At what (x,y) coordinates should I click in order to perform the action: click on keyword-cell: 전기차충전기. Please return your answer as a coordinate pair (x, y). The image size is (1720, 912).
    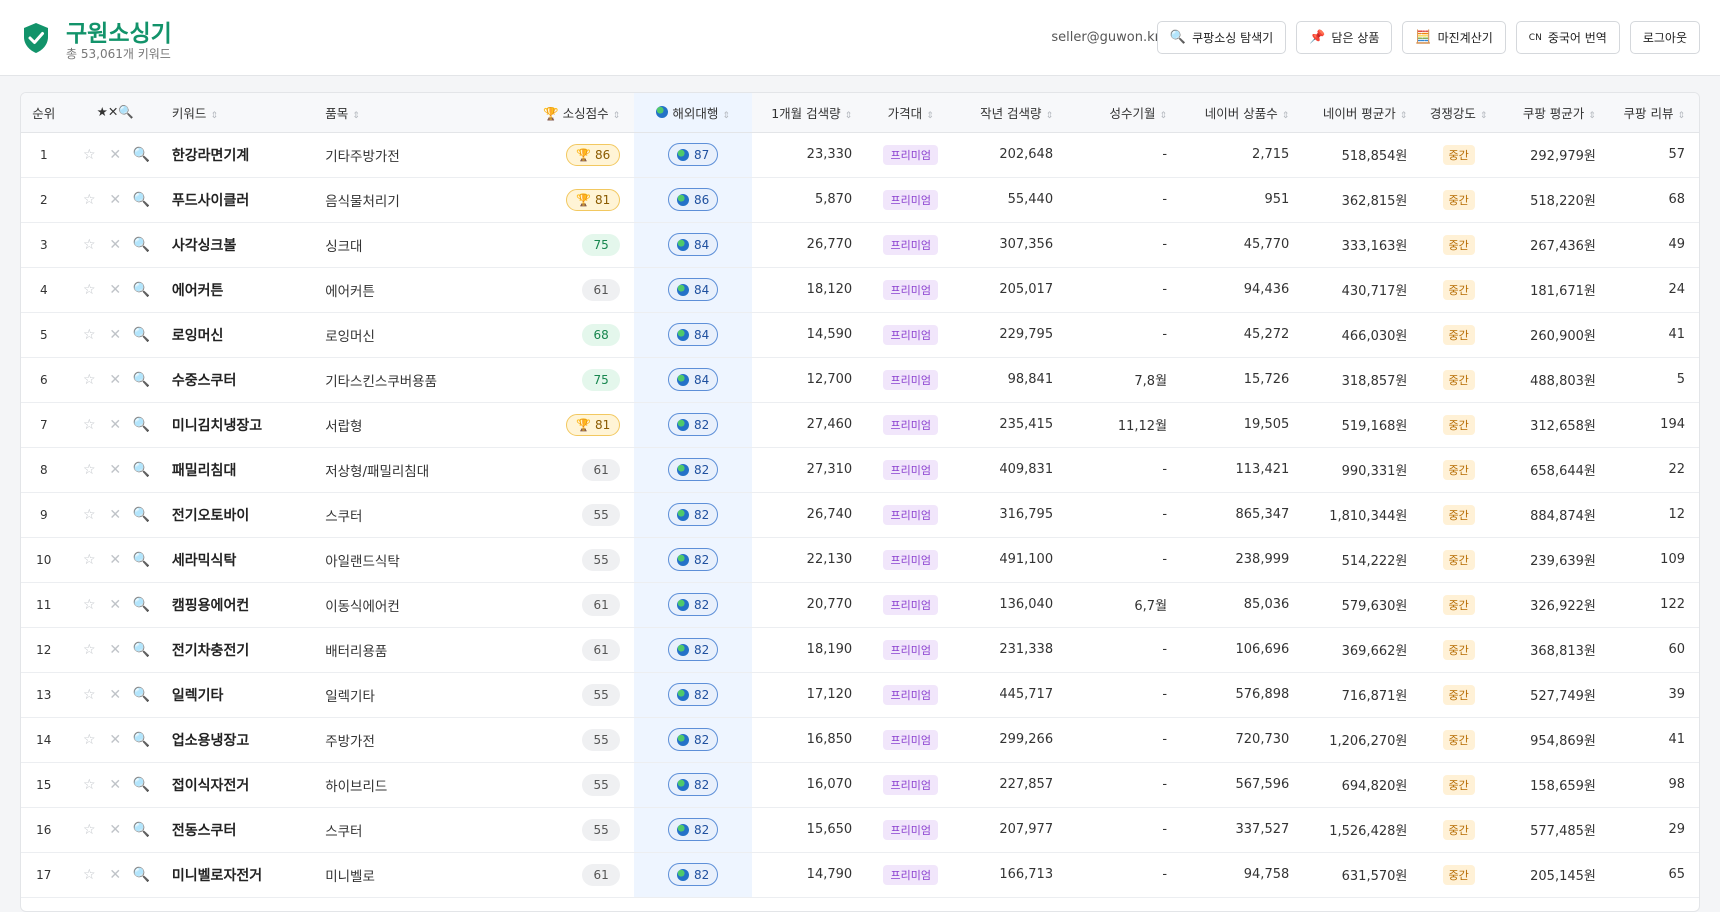
    Looking at the image, I should click on (240, 649).